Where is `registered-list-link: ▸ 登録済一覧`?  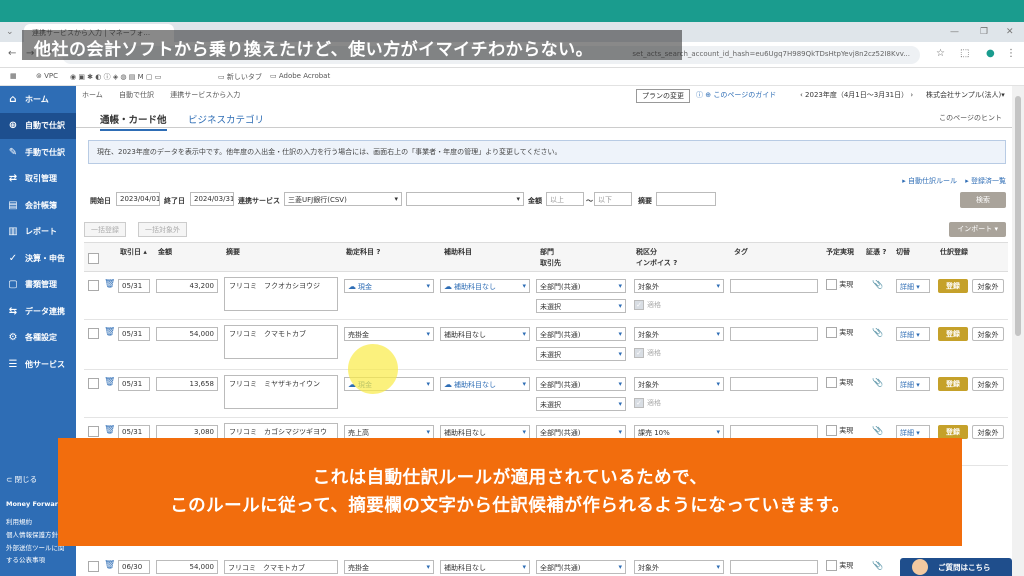
registered-list-link: ▸ 登録済一覧 is located at coordinates (985, 181).